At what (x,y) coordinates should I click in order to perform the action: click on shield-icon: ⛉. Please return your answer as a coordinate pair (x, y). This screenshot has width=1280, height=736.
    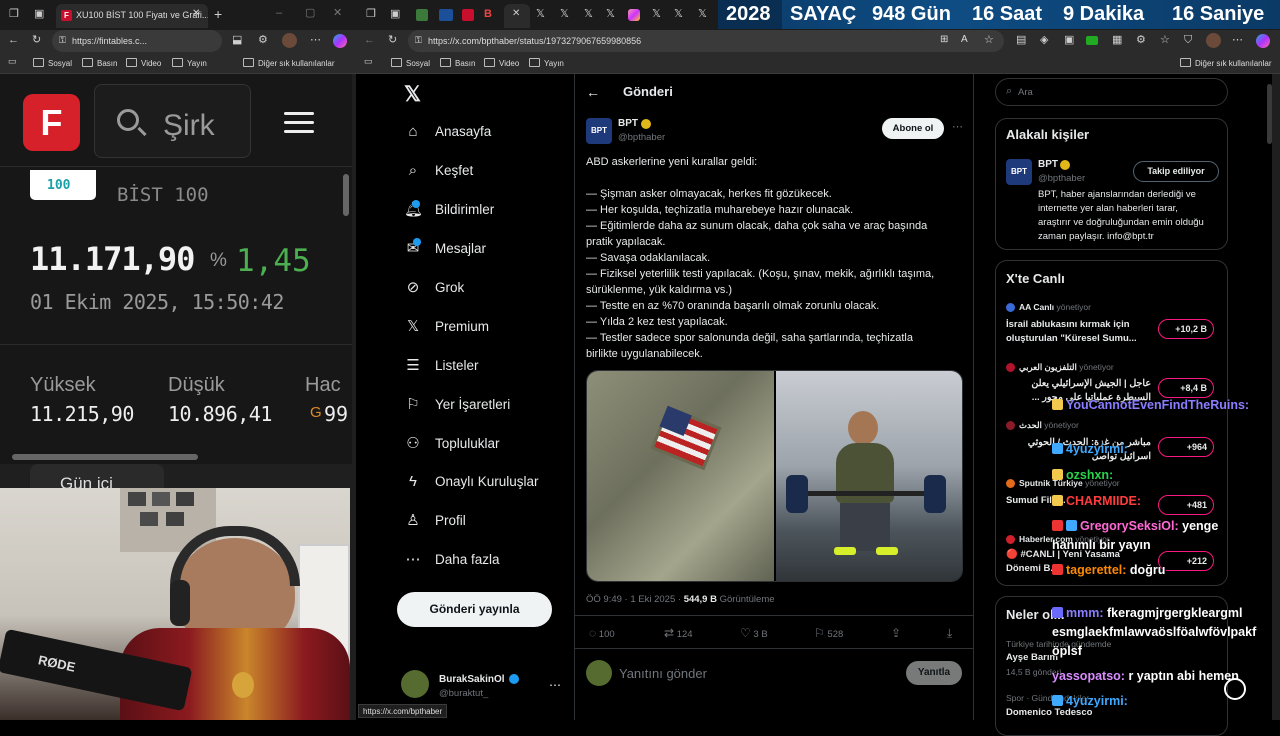
    Looking at the image, I should click on (1188, 40).